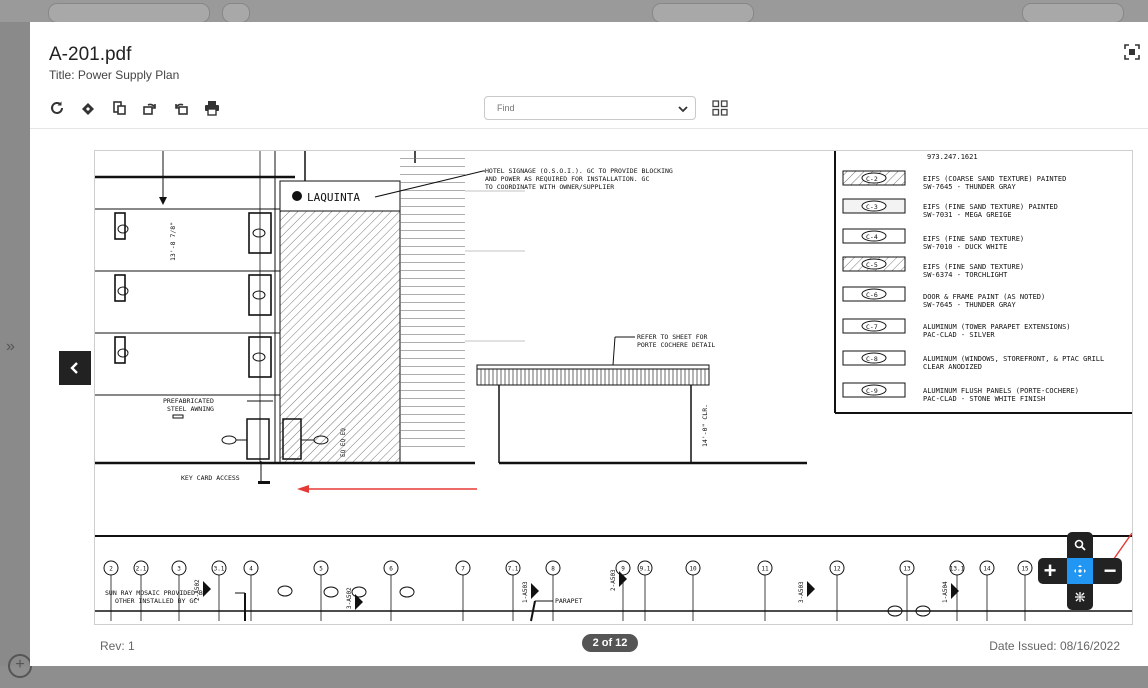 The width and height of the screenshot is (1148, 688). What do you see at coordinates (1050, 571) in the screenshot?
I see `zoom-in-button: +` at bounding box center [1050, 571].